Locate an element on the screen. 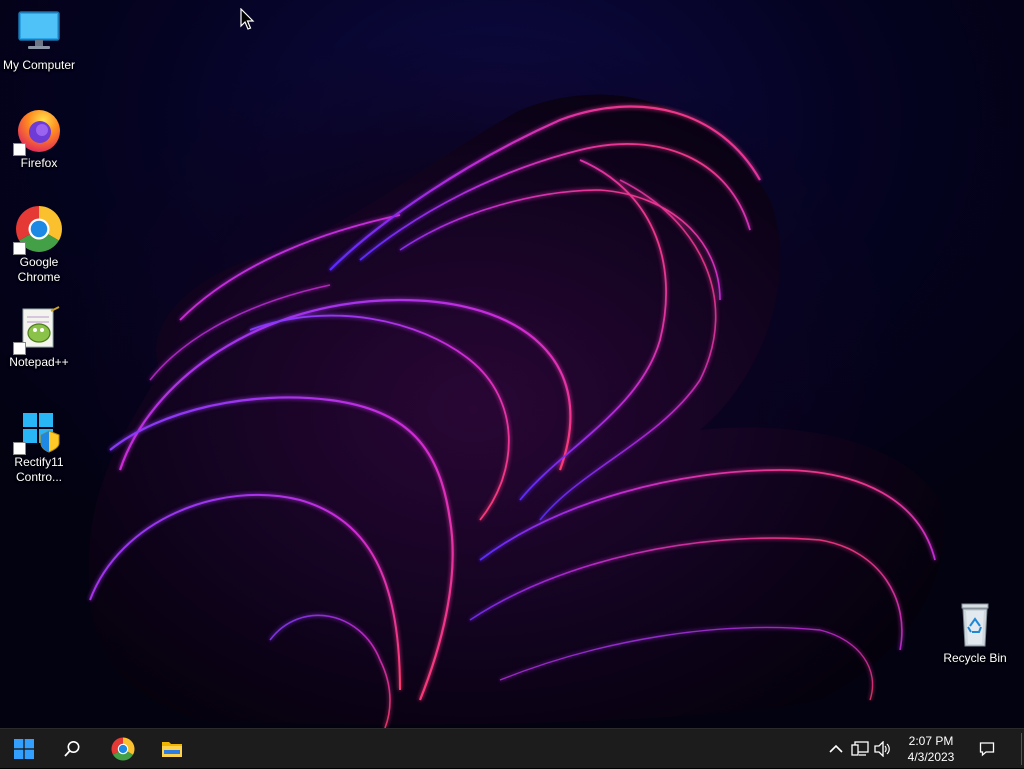  tray-clock: 2:07 PM 4/3/2023 is located at coordinates (931, 749).